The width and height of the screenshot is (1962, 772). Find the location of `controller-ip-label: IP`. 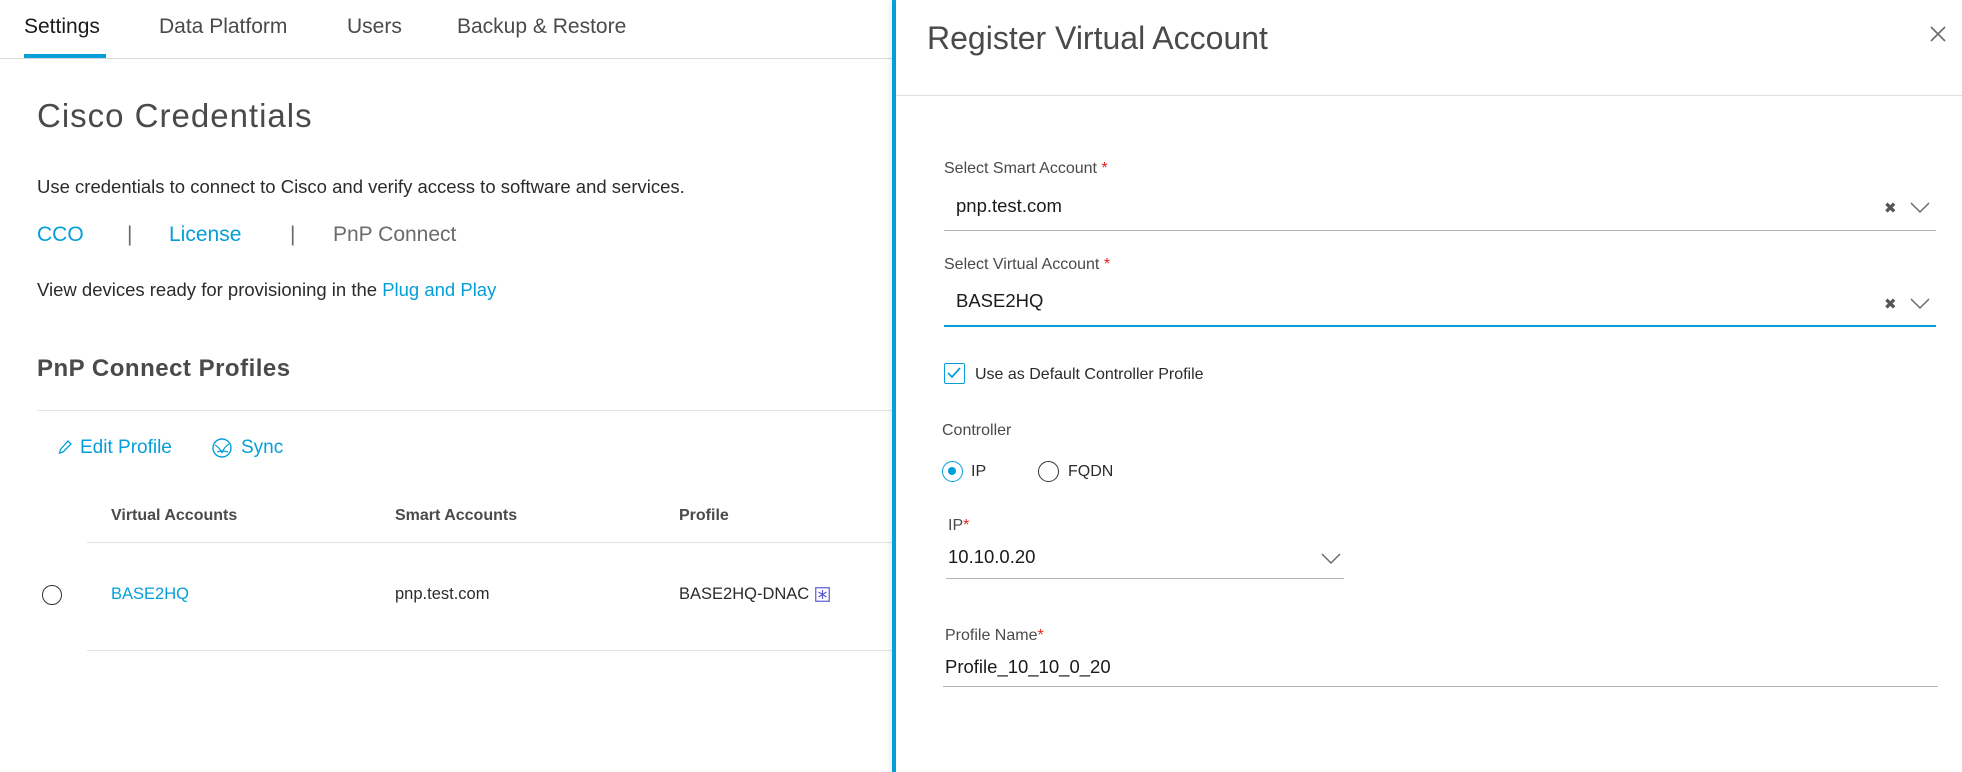

controller-ip-label: IP is located at coordinates (979, 471).